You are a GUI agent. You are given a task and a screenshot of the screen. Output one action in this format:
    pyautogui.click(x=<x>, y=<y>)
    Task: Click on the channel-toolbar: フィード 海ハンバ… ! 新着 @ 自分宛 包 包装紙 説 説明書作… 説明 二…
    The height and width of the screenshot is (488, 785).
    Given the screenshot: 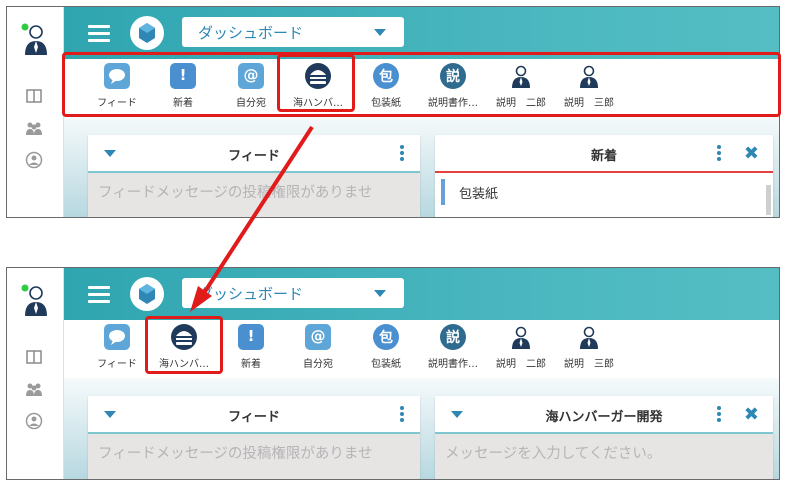 What is the action you would take?
    pyautogui.click(x=421, y=349)
    